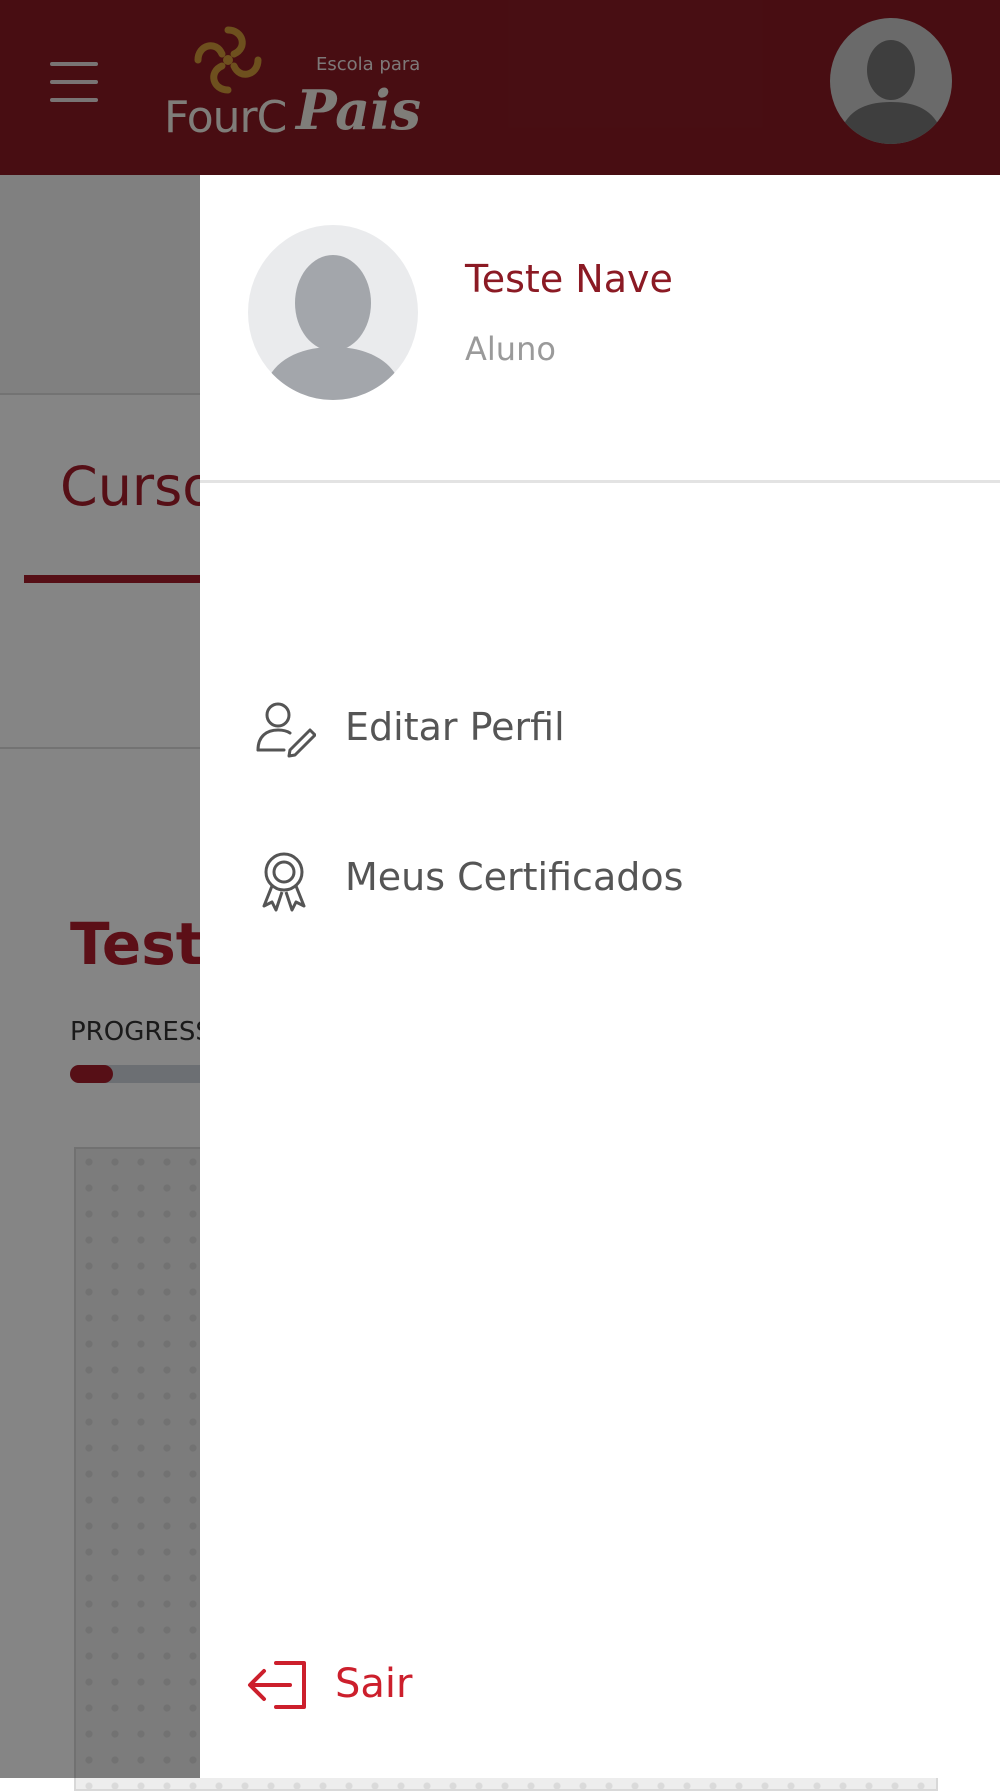 Image resolution: width=1000 pixels, height=1791 pixels. Describe the element at coordinates (277, 1685) in the screenshot. I see `logout-icon` at that location.